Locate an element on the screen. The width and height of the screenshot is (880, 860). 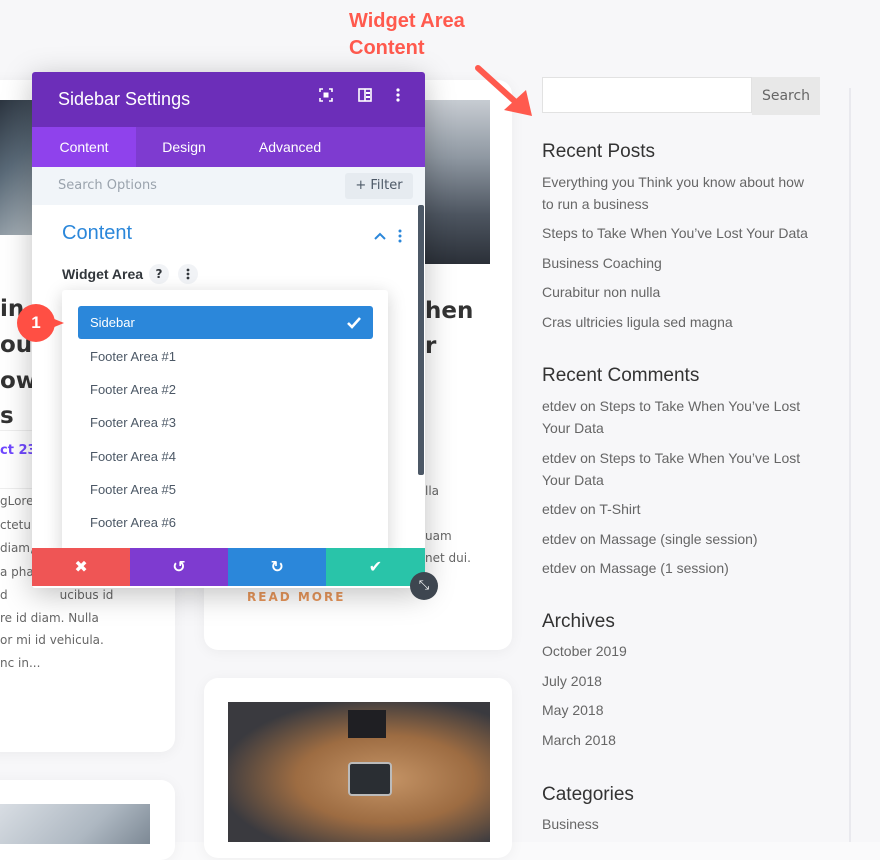
excerpt-fragment: or mi id vehicula. is located at coordinates (52, 640).